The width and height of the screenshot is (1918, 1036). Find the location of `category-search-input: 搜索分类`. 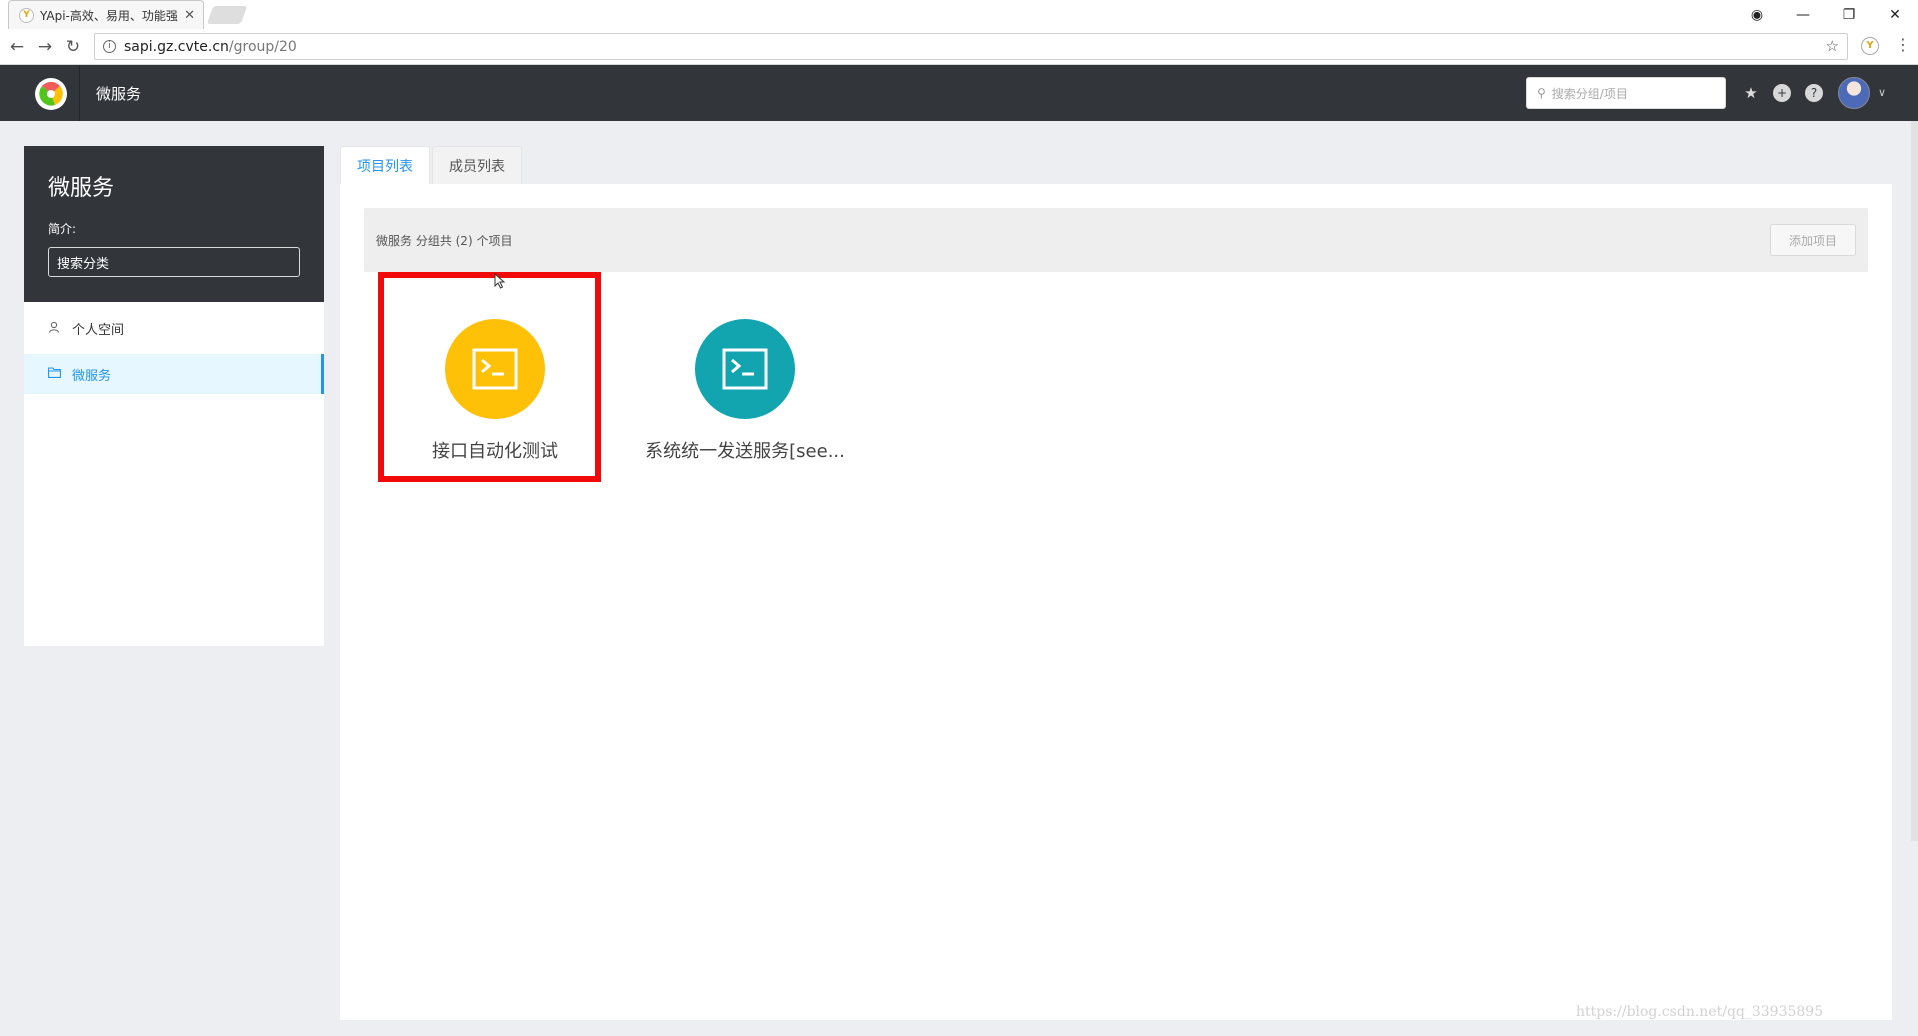

category-search-input: 搜索分类 is located at coordinates (174, 262).